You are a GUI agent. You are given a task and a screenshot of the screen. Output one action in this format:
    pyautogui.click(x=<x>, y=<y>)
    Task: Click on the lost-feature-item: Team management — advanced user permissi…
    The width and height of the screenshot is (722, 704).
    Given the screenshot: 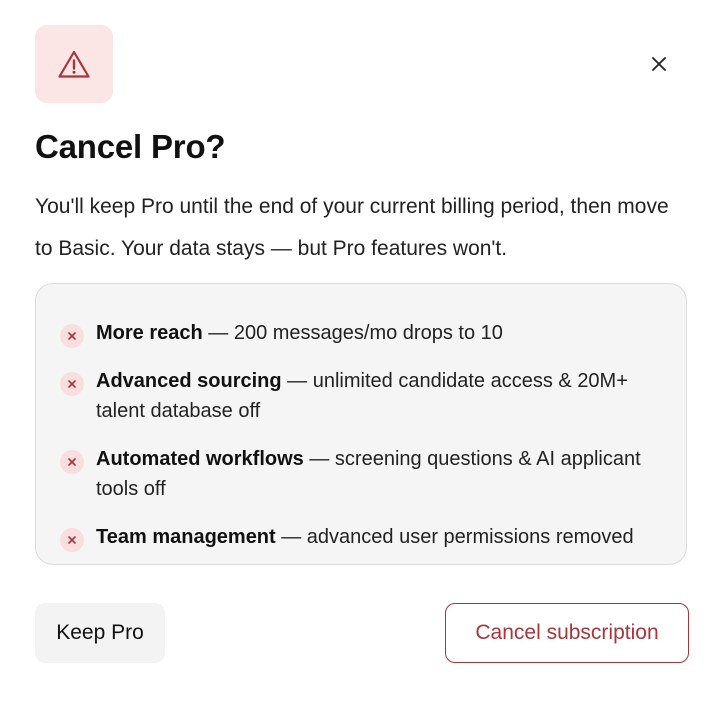 What is the action you would take?
    pyautogui.click(x=360, y=525)
    